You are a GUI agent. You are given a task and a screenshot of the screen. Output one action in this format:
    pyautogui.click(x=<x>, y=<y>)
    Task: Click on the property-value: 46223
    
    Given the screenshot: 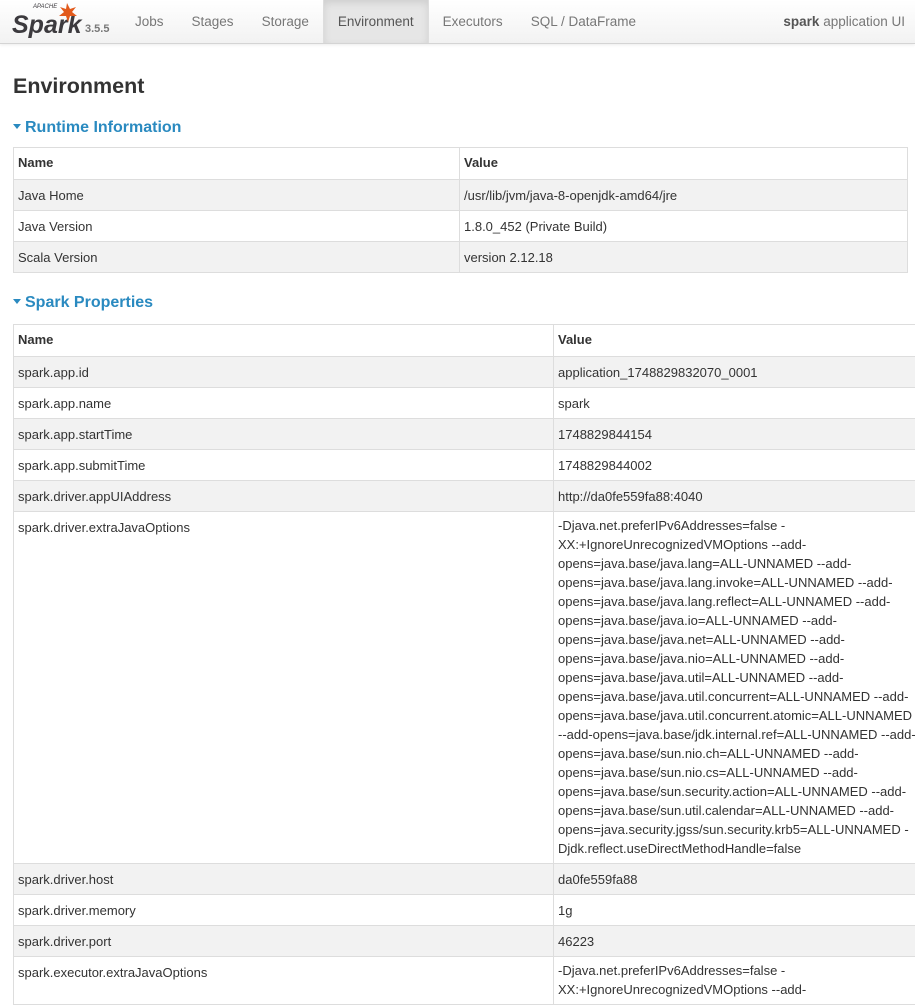 What is the action you would take?
    pyautogui.click(x=734, y=941)
    